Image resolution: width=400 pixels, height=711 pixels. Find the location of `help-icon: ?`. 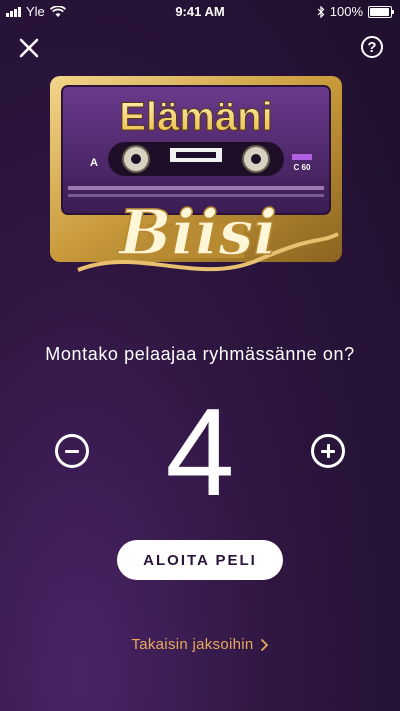

help-icon: ? is located at coordinates (372, 47).